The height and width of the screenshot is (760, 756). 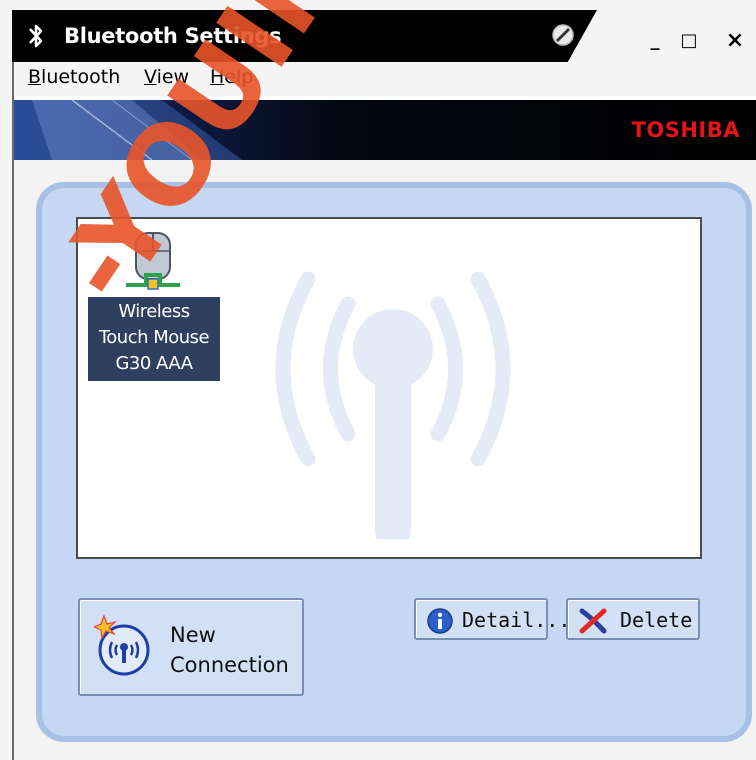 I want to click on bluetooth-icon, so click(x=36, y=36).